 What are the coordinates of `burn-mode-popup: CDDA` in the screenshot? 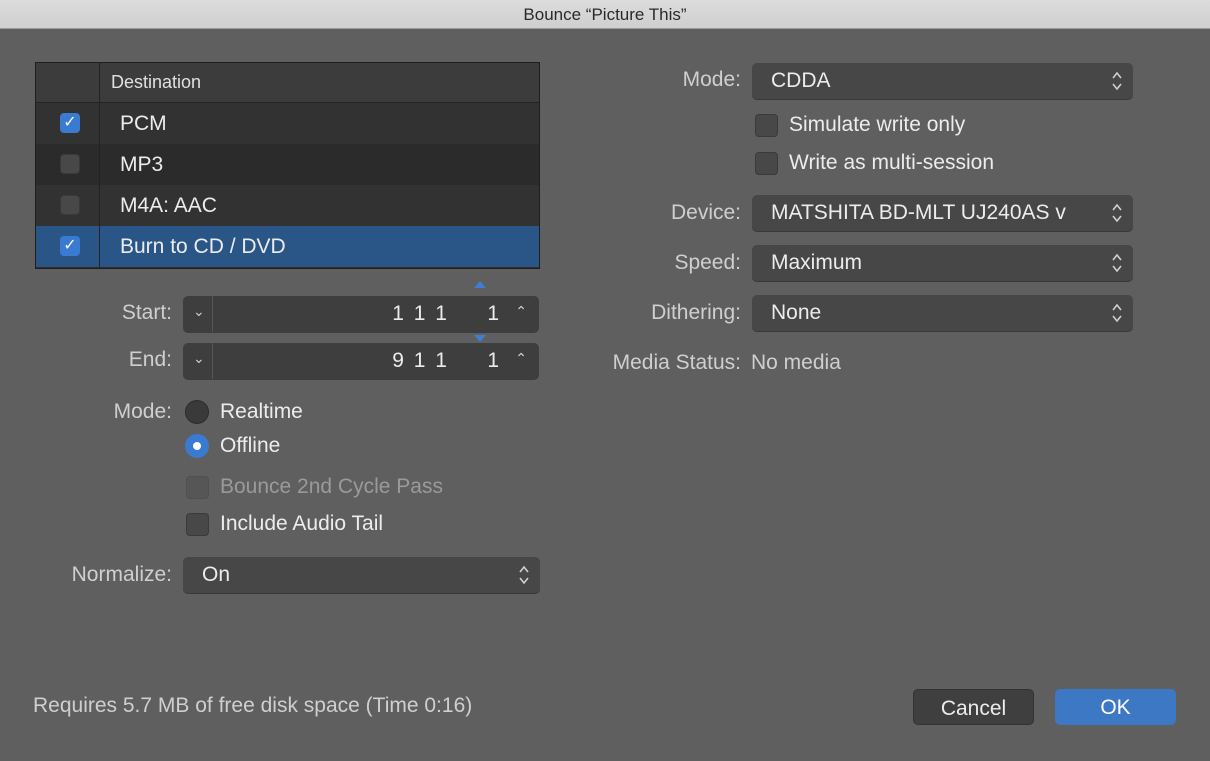 It's located at (942, 81).